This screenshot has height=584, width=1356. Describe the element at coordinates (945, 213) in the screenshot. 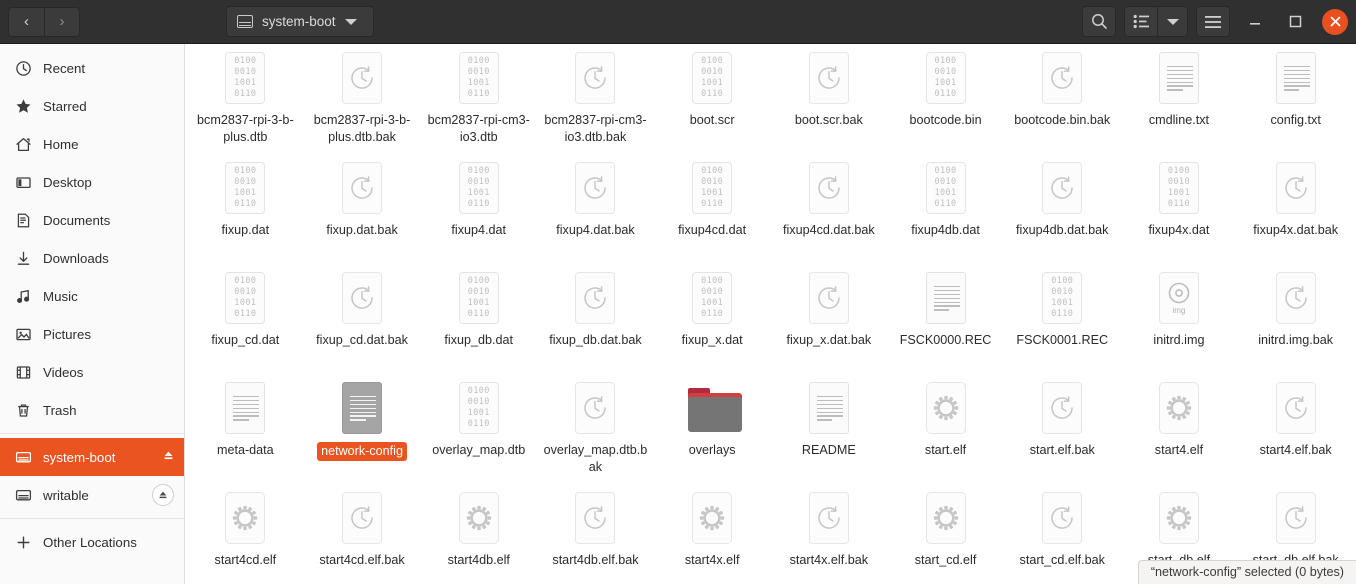

I see `file-item: 0100 0010 1001 0110 fixup4db.dat` at that location.